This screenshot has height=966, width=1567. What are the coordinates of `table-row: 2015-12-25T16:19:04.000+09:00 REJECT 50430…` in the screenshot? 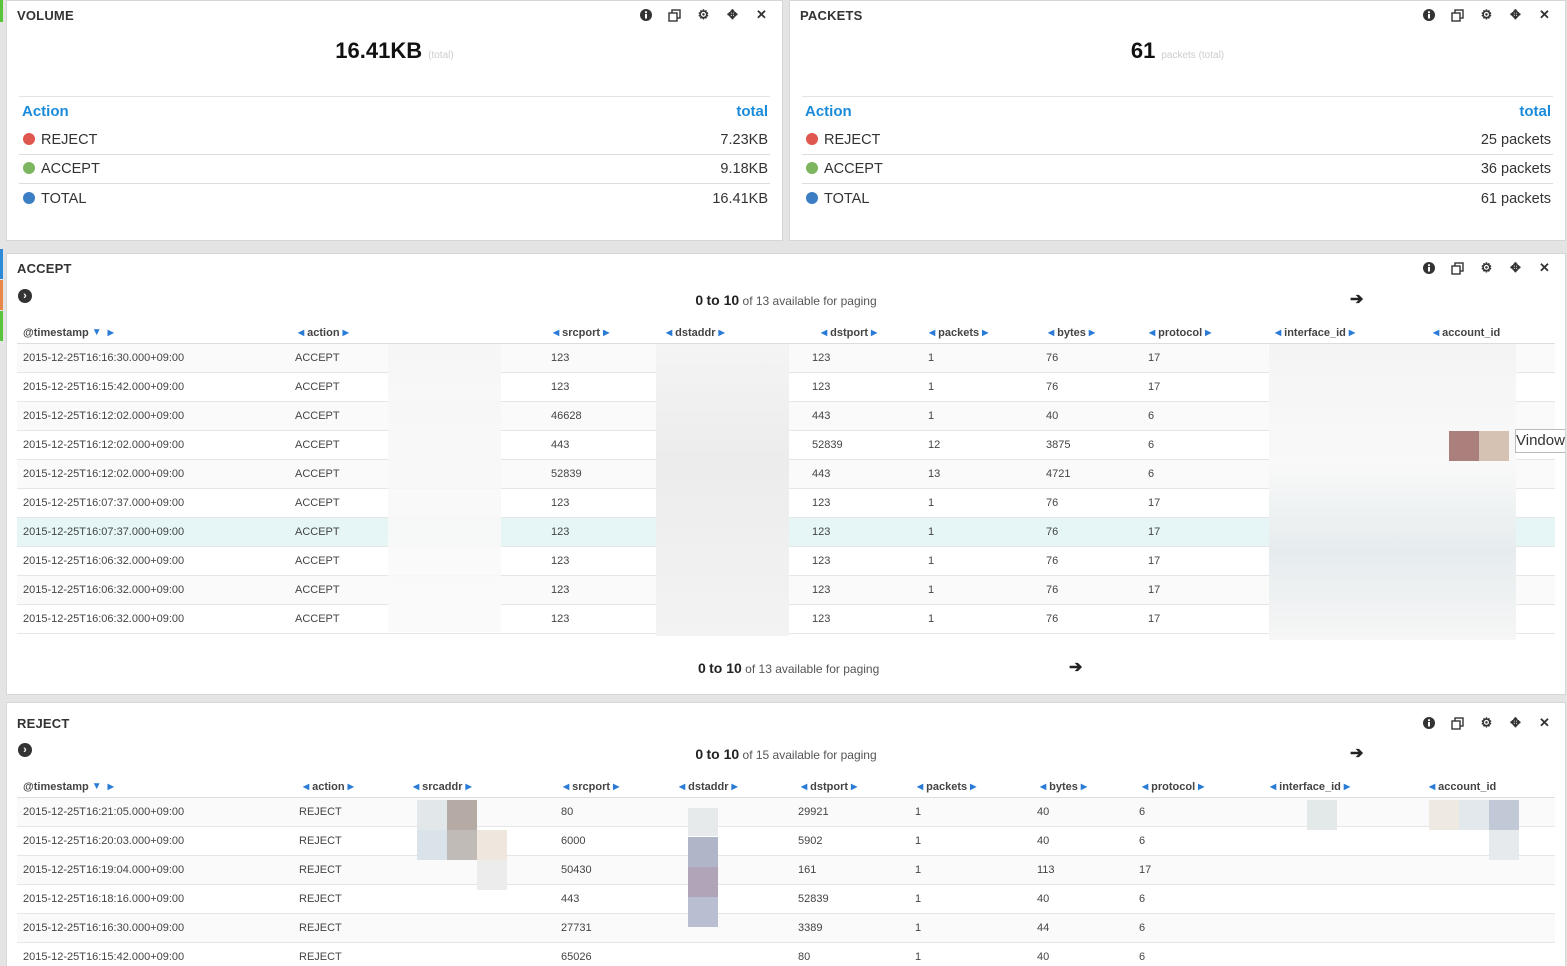 It's located at (786, 870).